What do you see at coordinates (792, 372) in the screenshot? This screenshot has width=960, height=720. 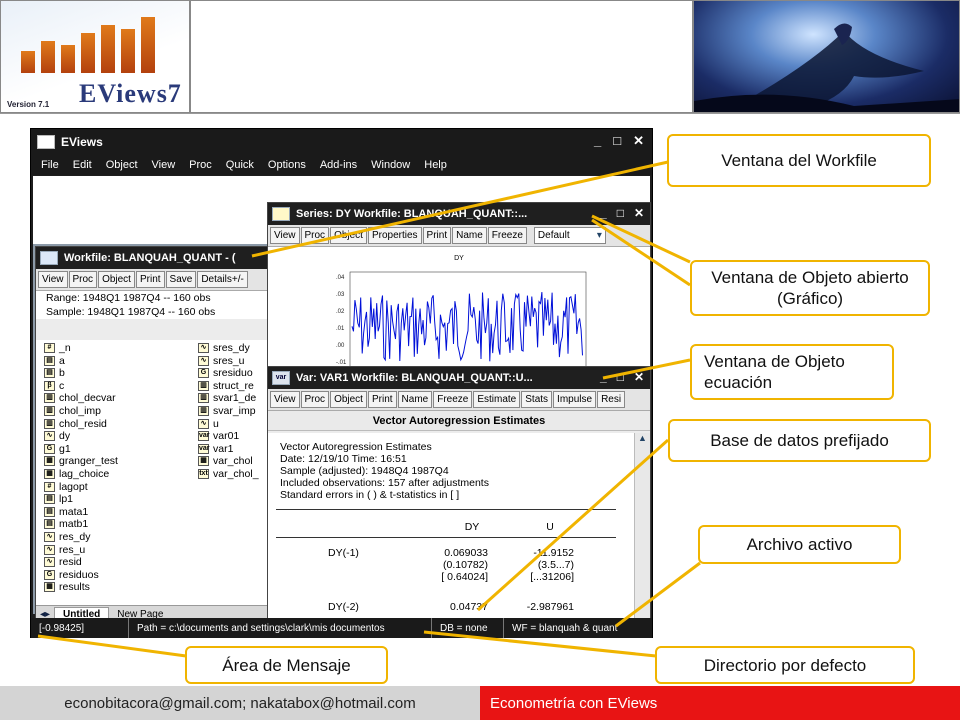 I see `callout-equation-window: Ventana de Objeto ecuación` at bounding box center [792, 372].